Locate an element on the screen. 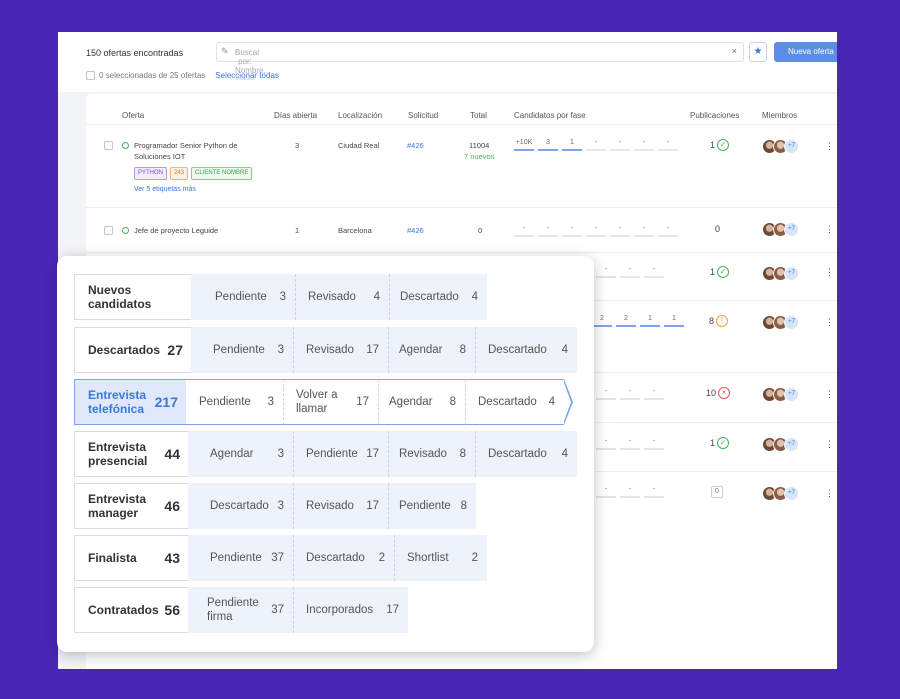 Image resolution: width=900 pixels, height=699 pixels. publications: 10 × is located at coordinates (718, 393).